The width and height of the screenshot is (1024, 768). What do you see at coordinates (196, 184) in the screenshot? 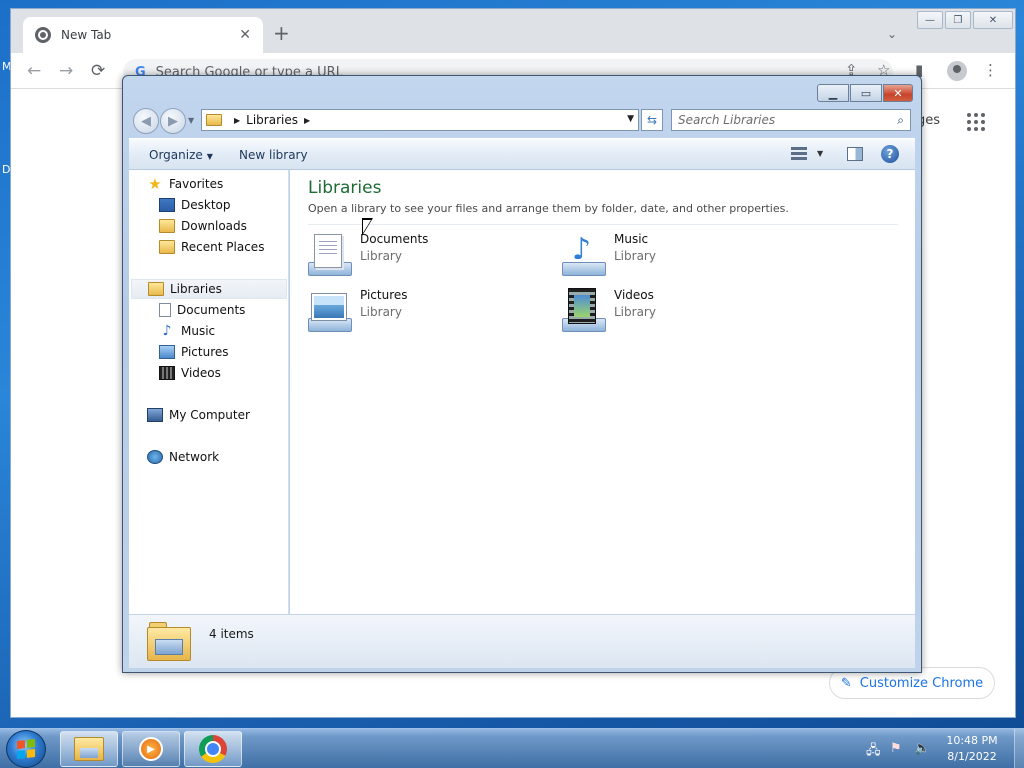
I see `nav-label: Favorites` at bounding box center [196, 184].